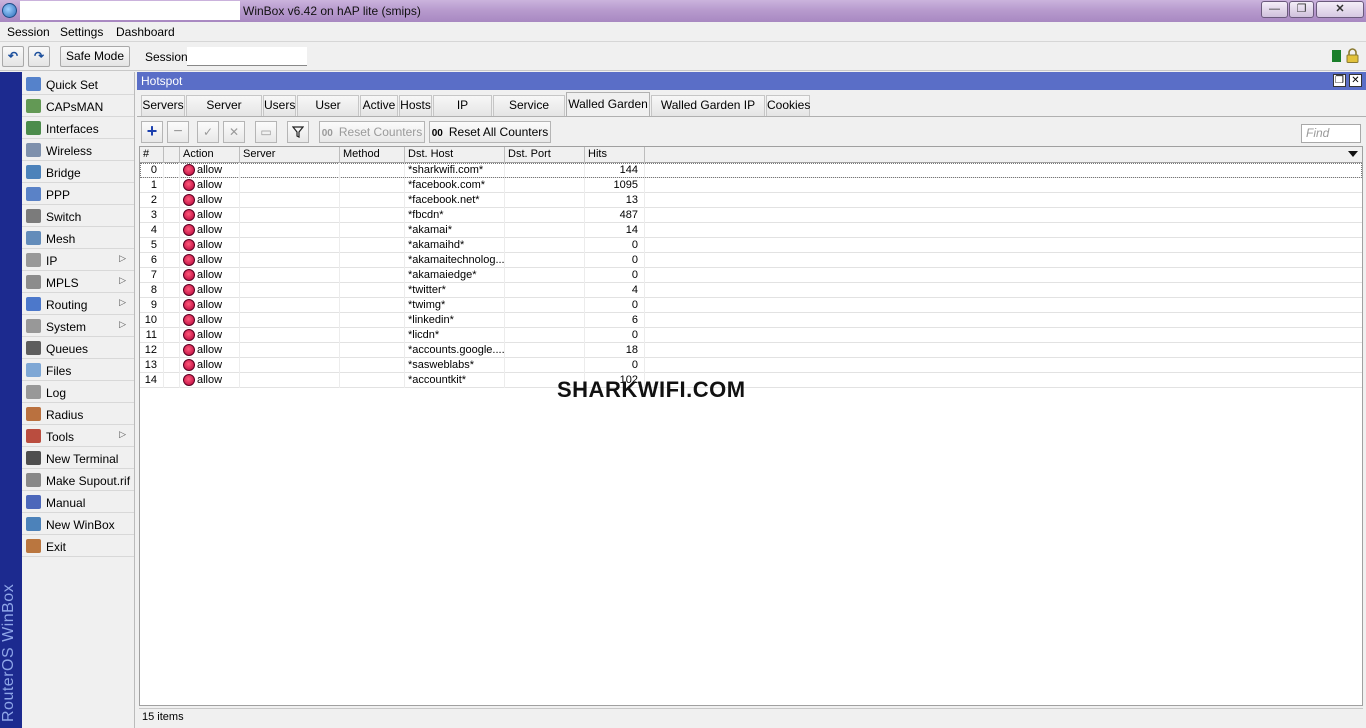 The image size is (1366, 728). What do you see at coordinates (751, 200) in the screenshot?
I see `table-row: 2 allow *facebook.net* 13` at bounding box center [751, 200].